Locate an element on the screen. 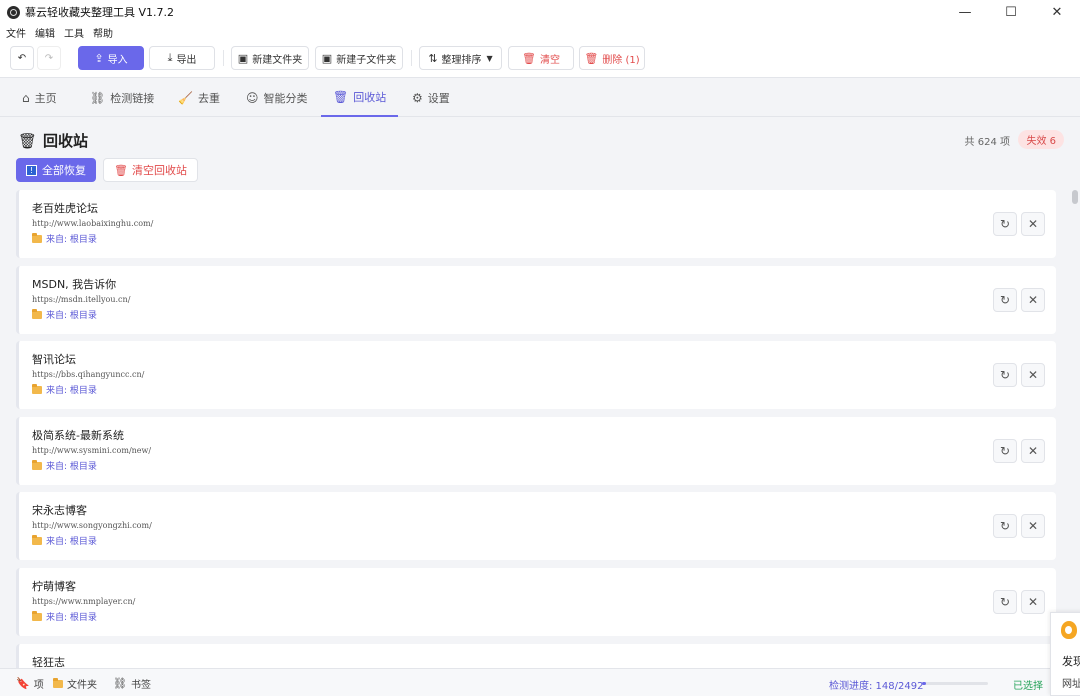 The height and width of the screenshot is (696, 1080). tab-settings: ⚙ 设置 is located at coordinates (431, 98).